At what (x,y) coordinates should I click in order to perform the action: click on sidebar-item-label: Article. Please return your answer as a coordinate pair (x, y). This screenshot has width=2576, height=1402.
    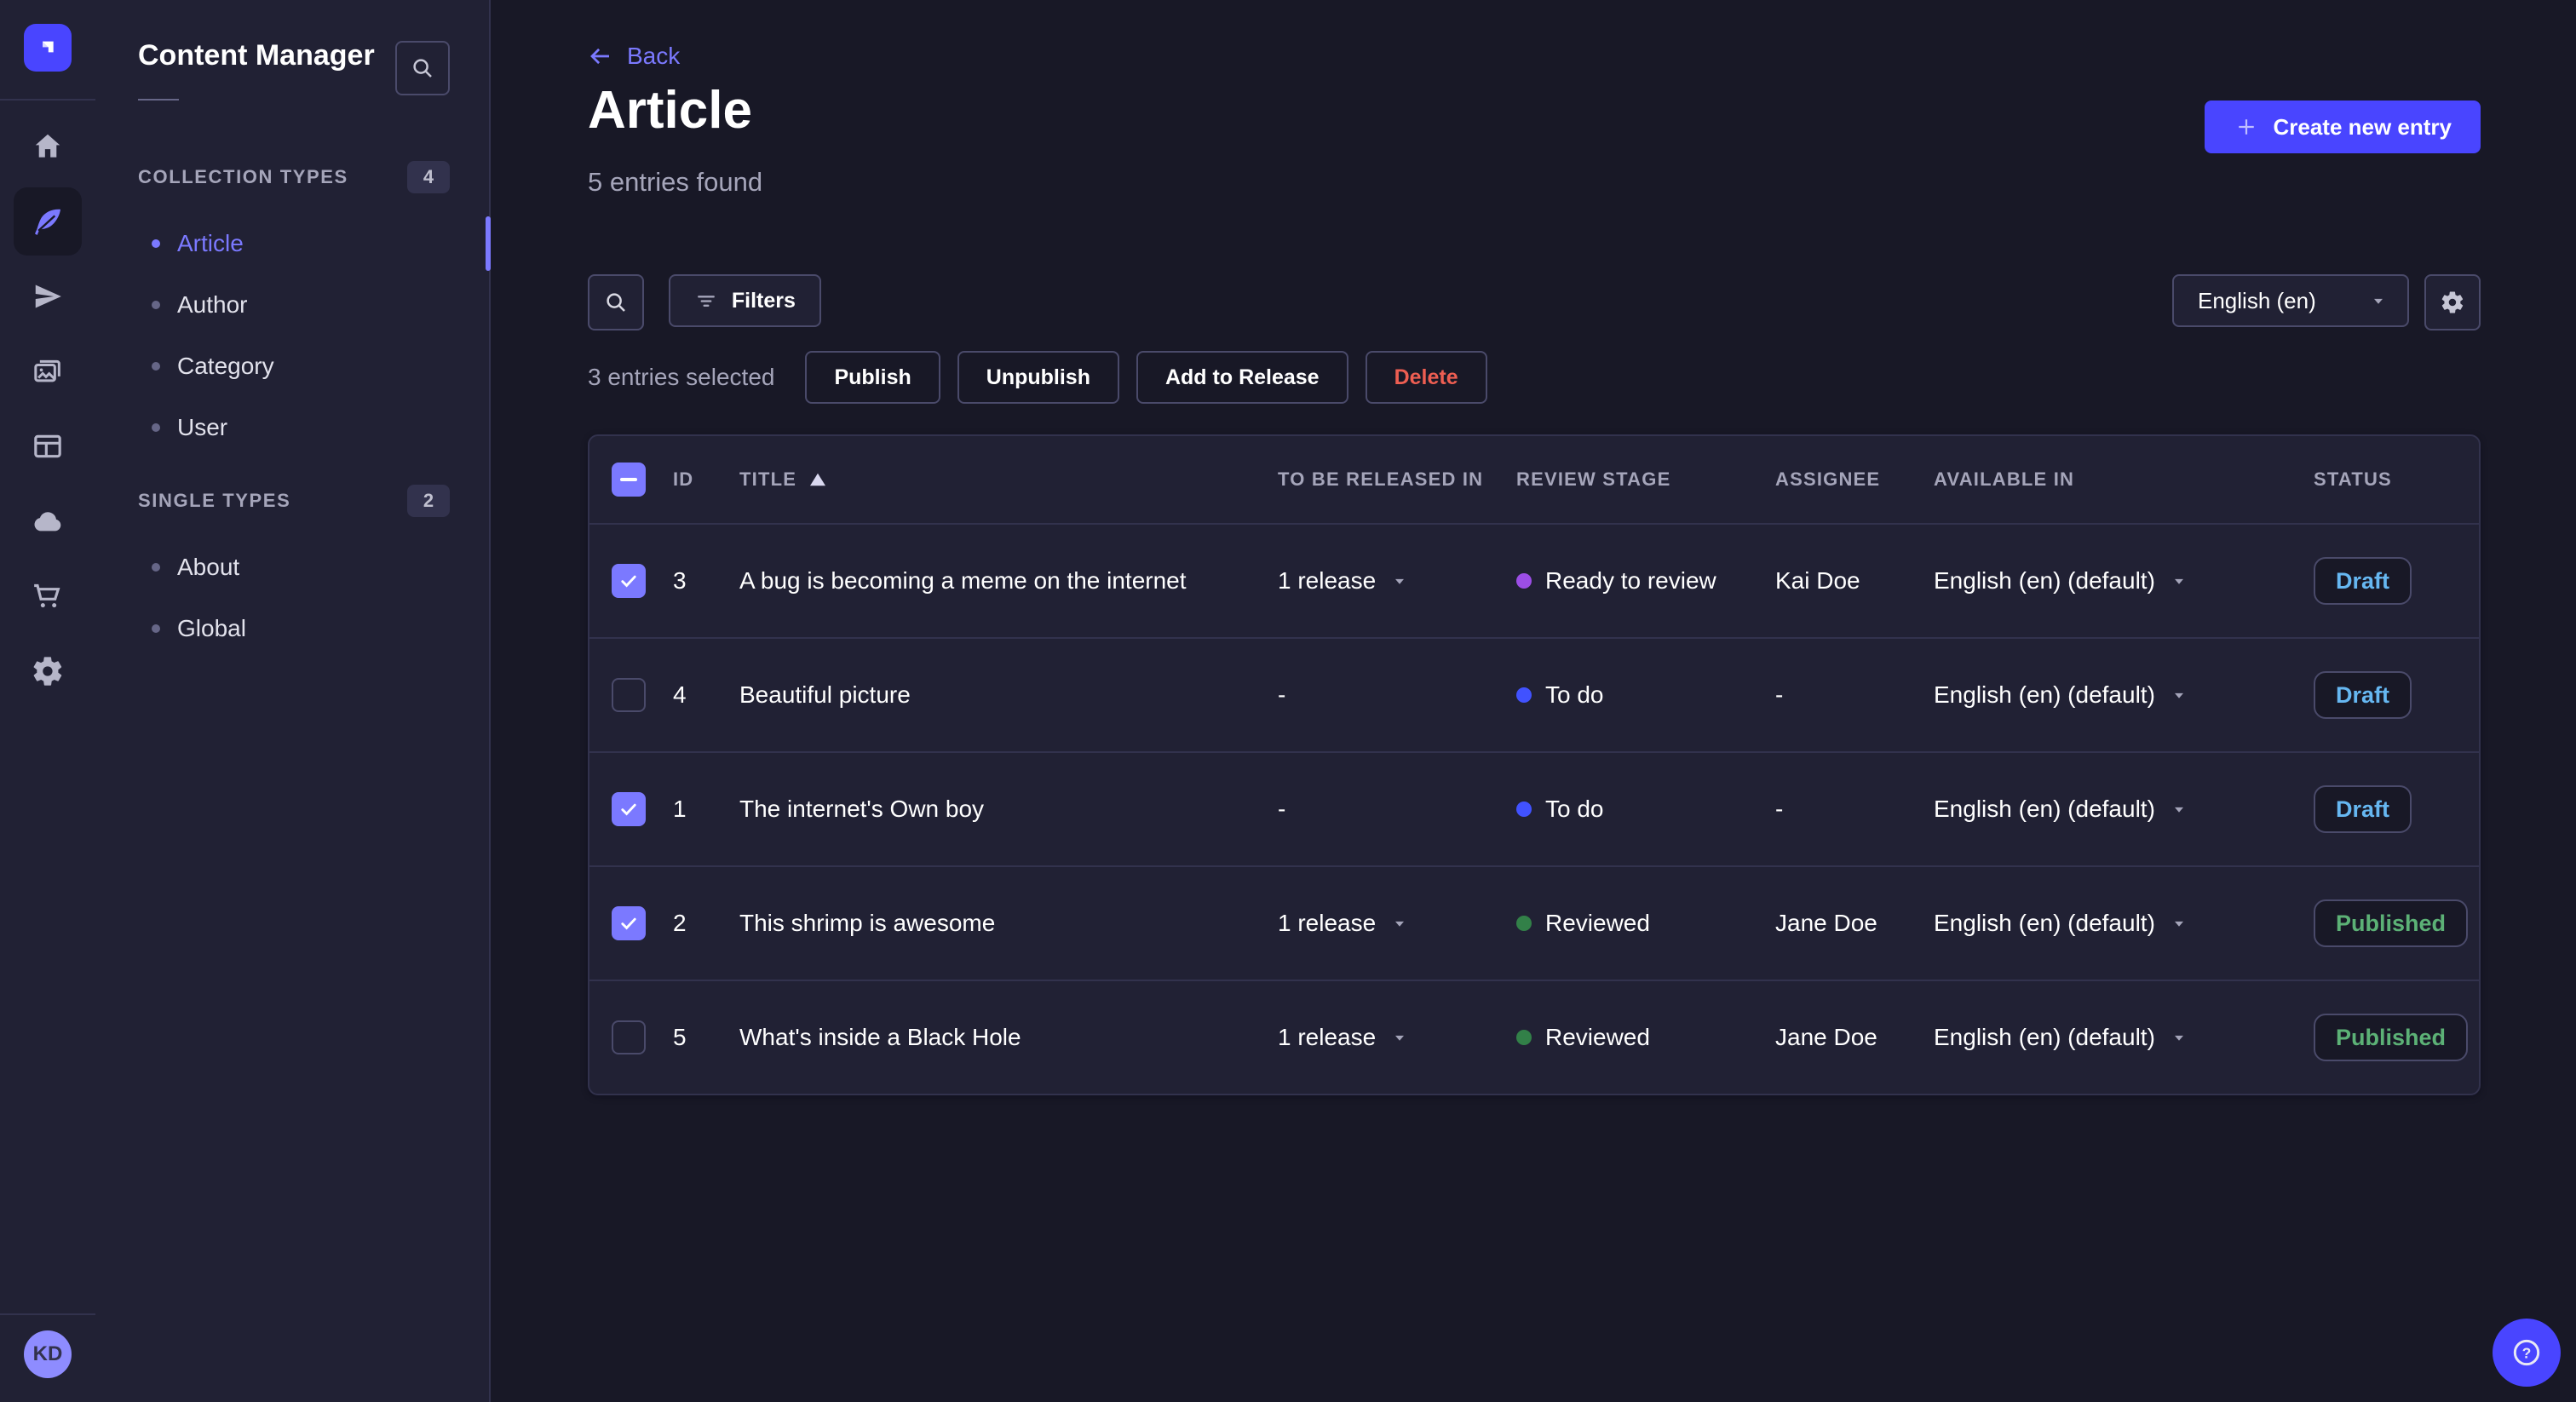
    Looking at the image, I should click on (211, 243).